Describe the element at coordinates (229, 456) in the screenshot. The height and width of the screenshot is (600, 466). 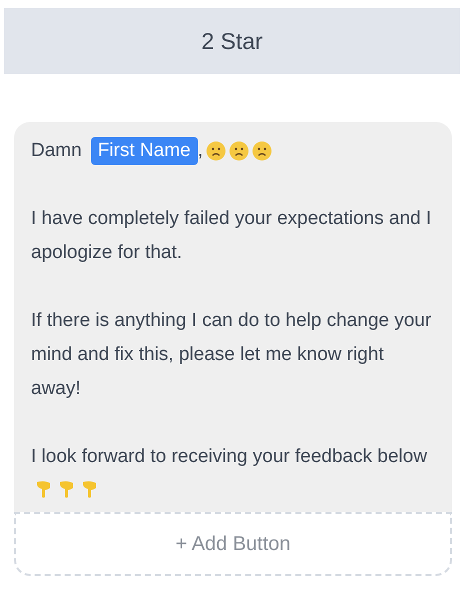
I see `message-paragraph: I look forward to receiving your feedback below` at that location.